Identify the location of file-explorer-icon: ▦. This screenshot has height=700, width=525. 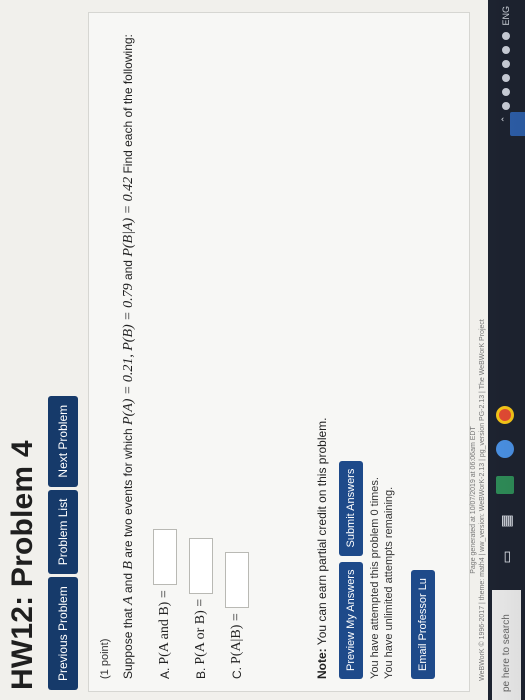
(506, 521).